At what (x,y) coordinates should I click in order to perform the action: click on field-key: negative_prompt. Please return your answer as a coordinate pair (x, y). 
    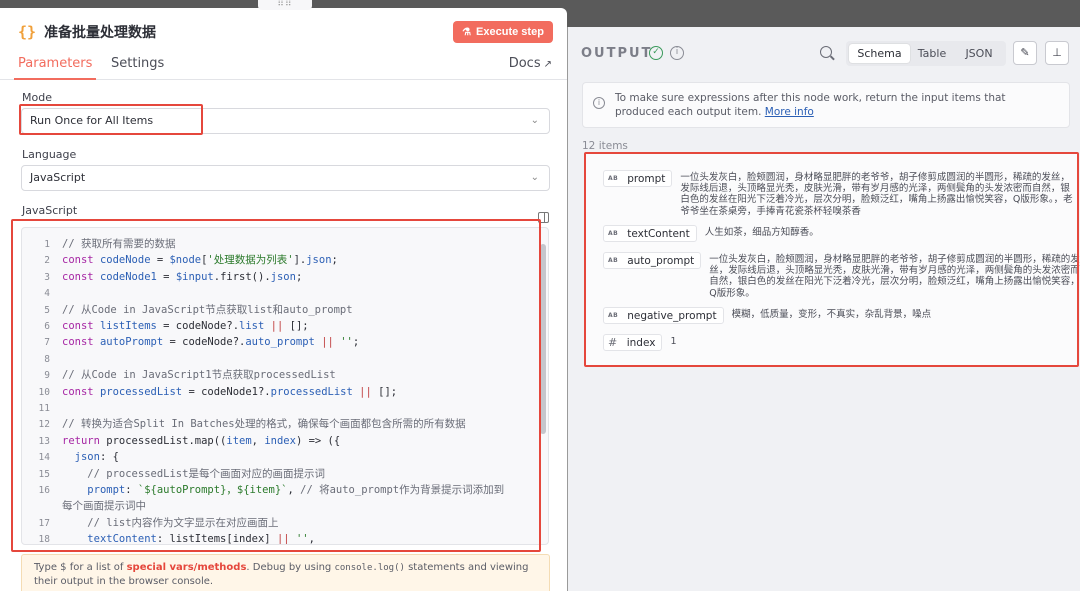
    Looking at the image, I should click on (672, 315).